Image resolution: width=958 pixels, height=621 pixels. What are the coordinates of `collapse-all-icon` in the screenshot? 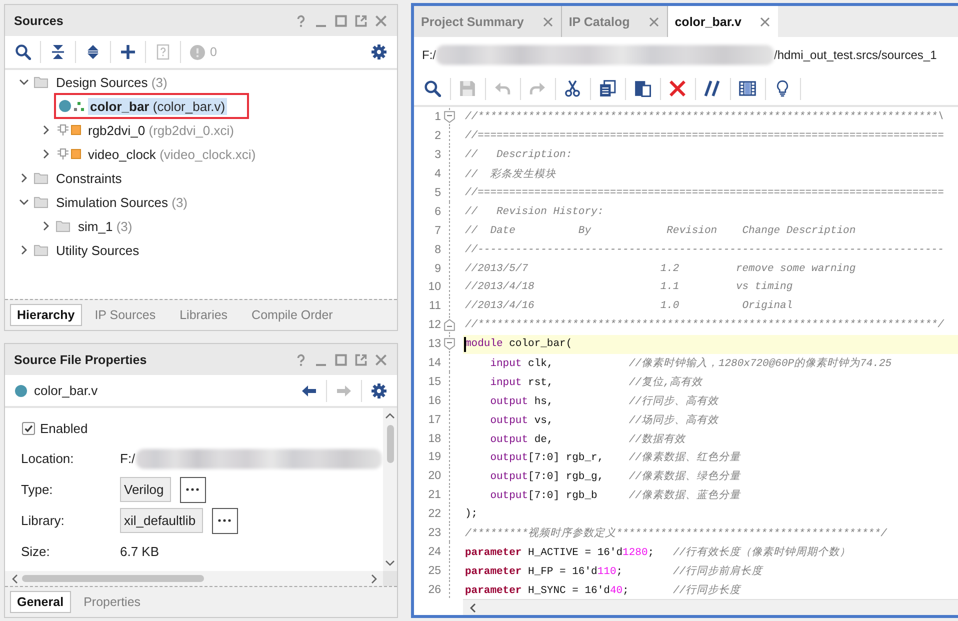 It's located at (58, 52).